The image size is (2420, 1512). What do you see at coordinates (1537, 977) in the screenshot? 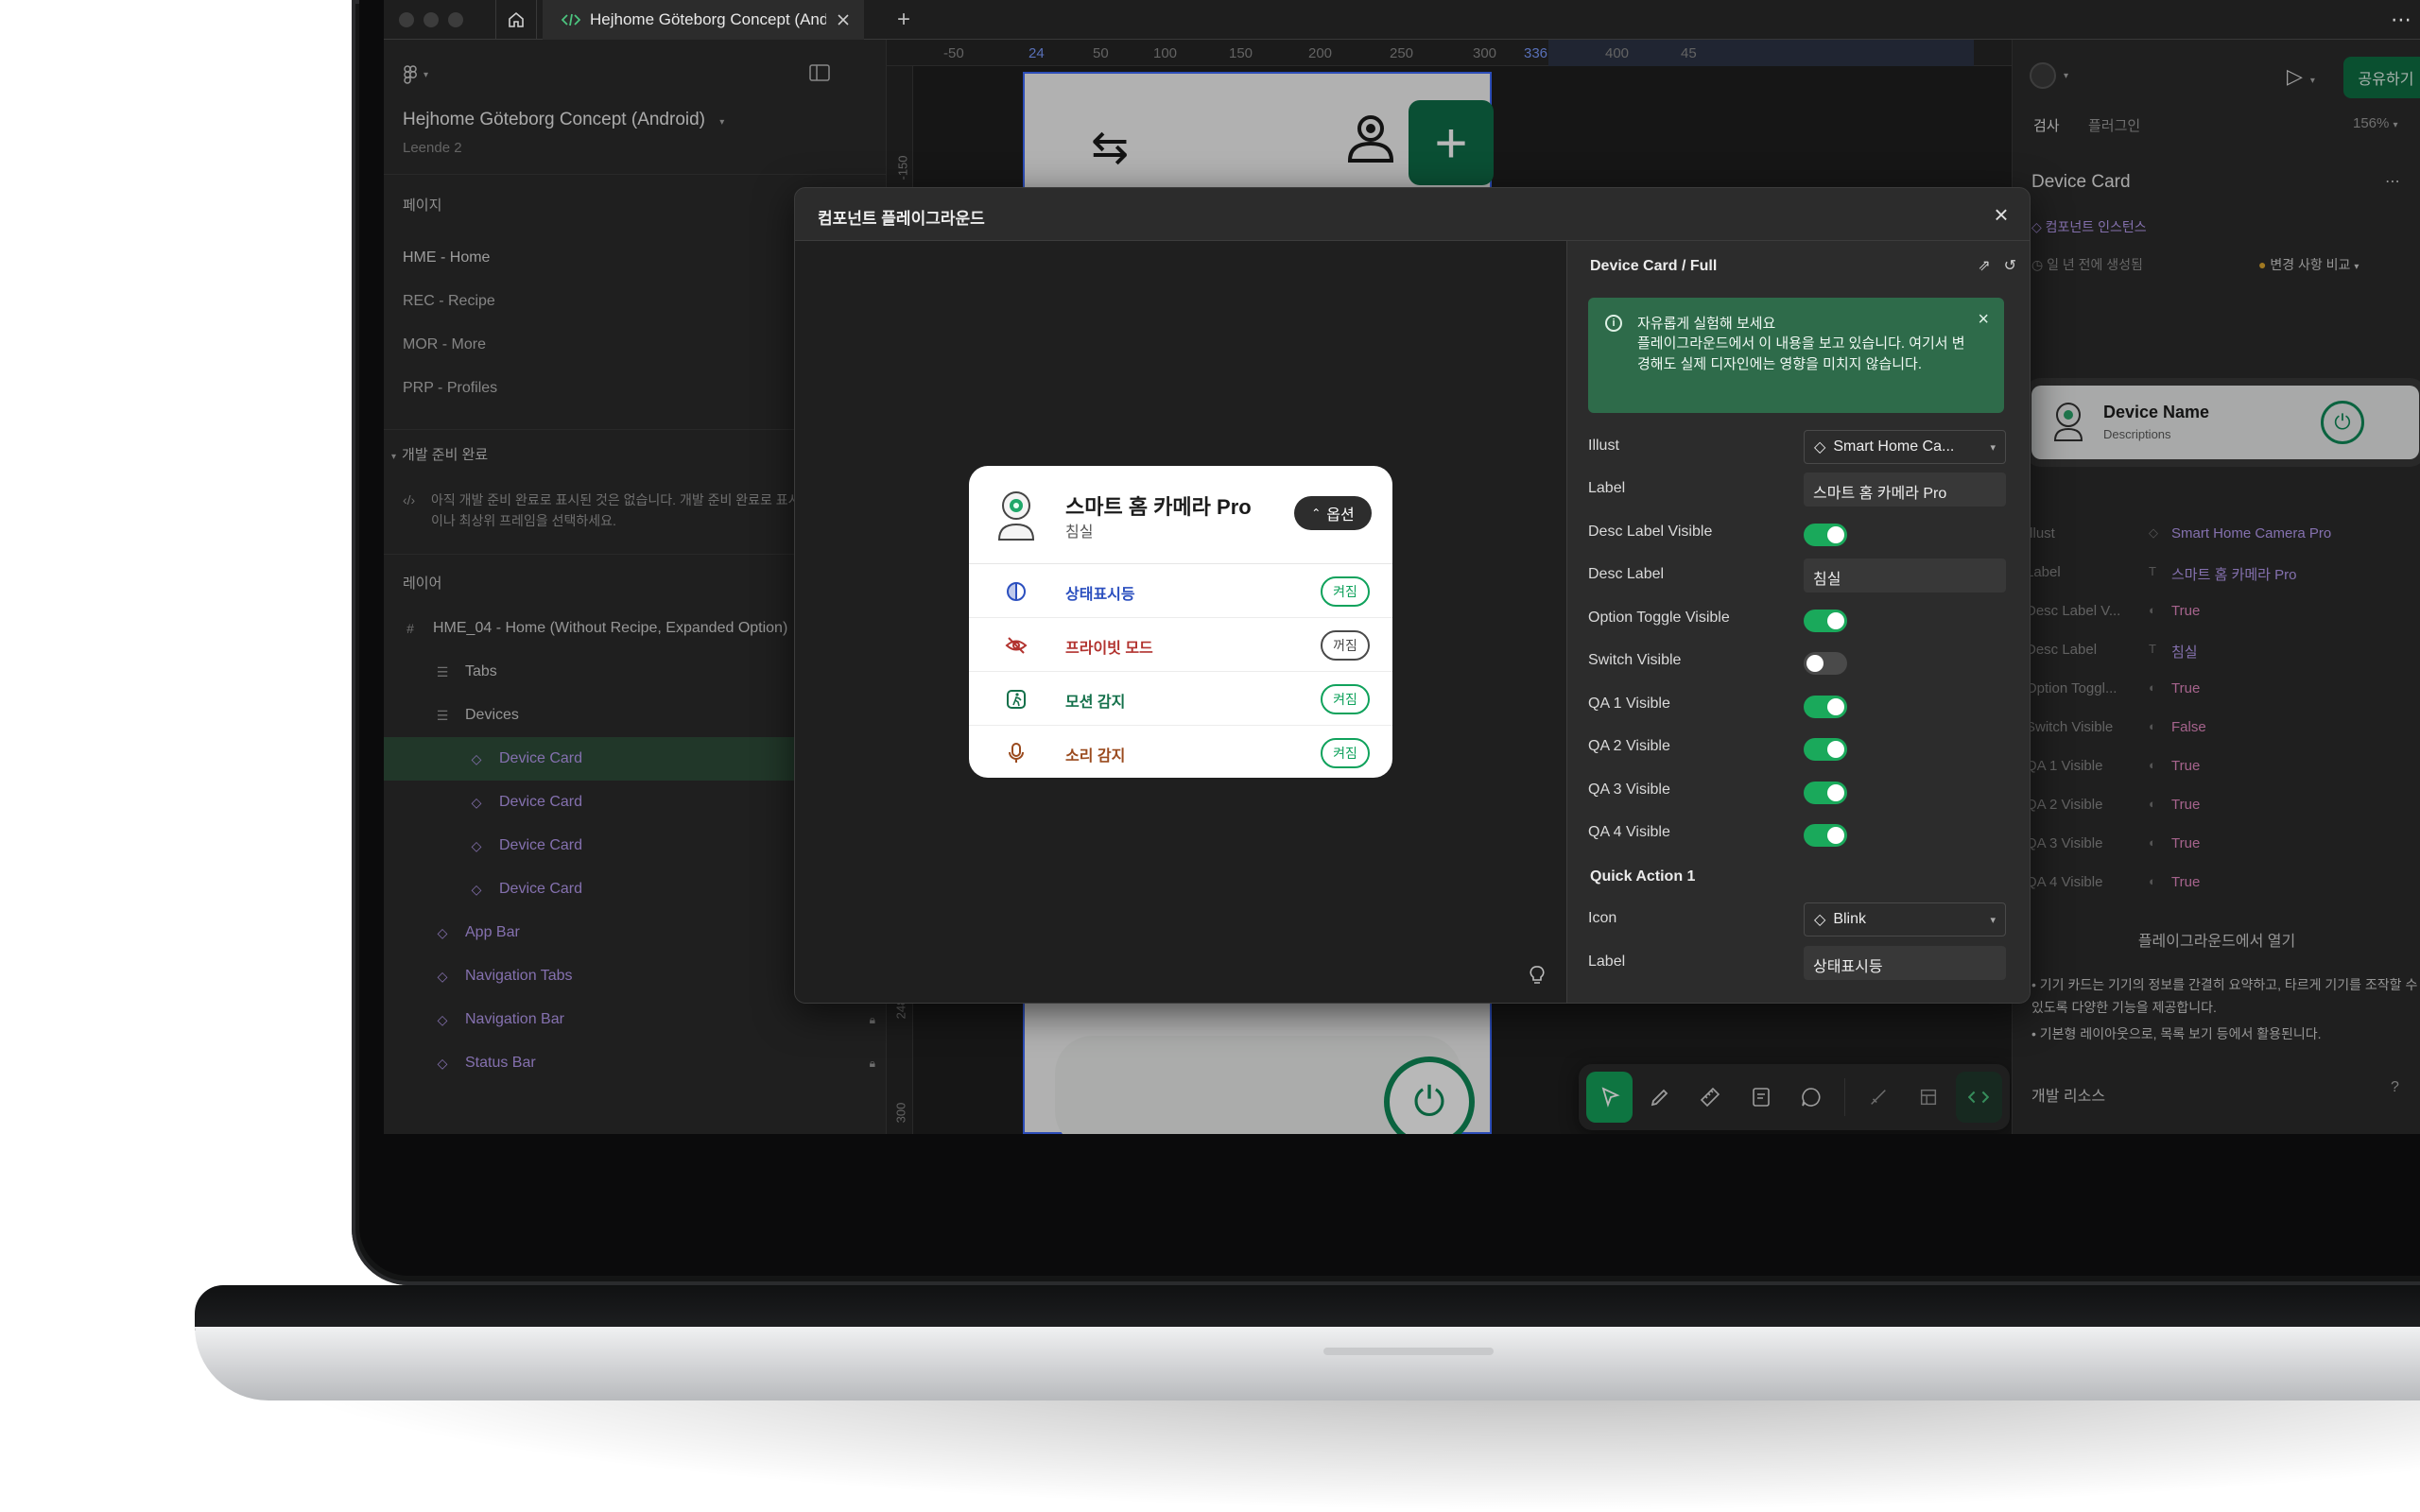
I see `lightbulb-icon` at bounding box center [1537, 977].